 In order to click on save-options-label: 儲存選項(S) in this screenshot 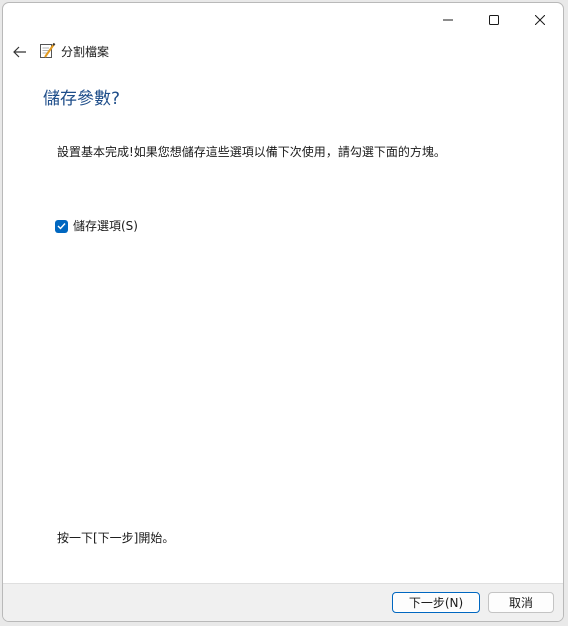, I will do `click(105, 226)`.